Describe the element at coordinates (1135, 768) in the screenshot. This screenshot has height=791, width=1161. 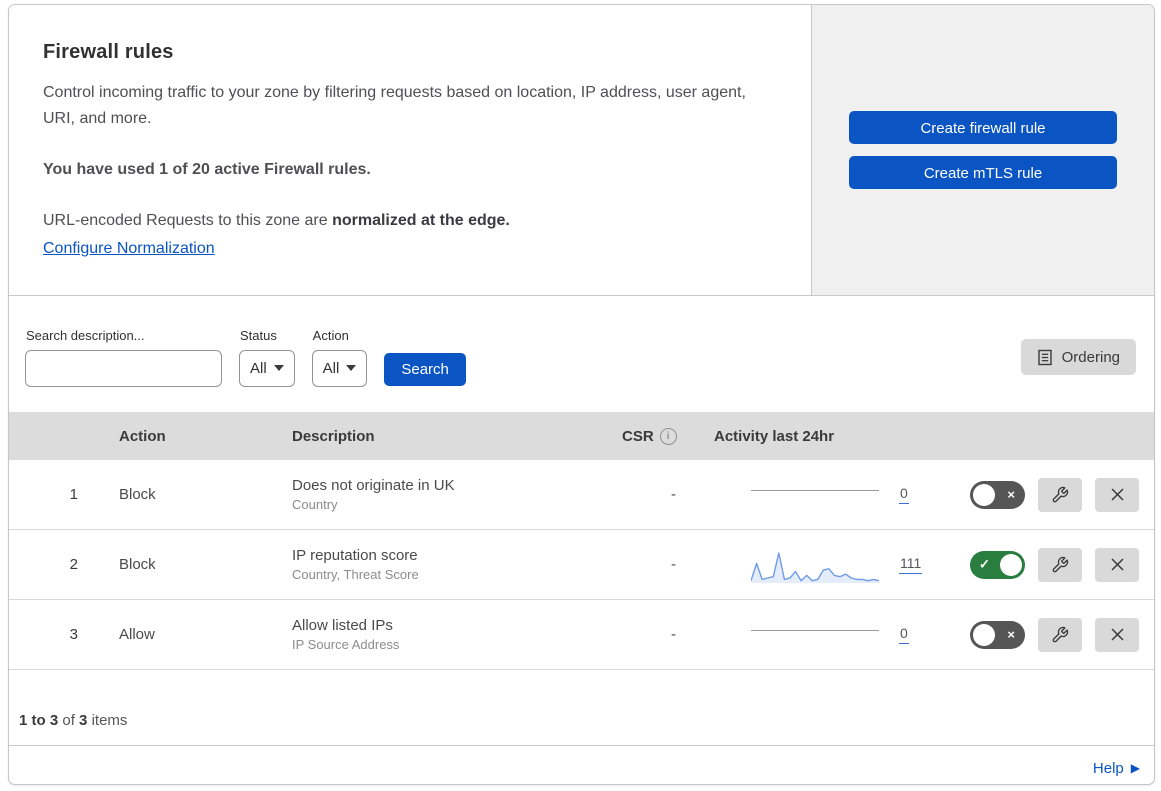
I see `arrow-right-icon: ▶` at that location.